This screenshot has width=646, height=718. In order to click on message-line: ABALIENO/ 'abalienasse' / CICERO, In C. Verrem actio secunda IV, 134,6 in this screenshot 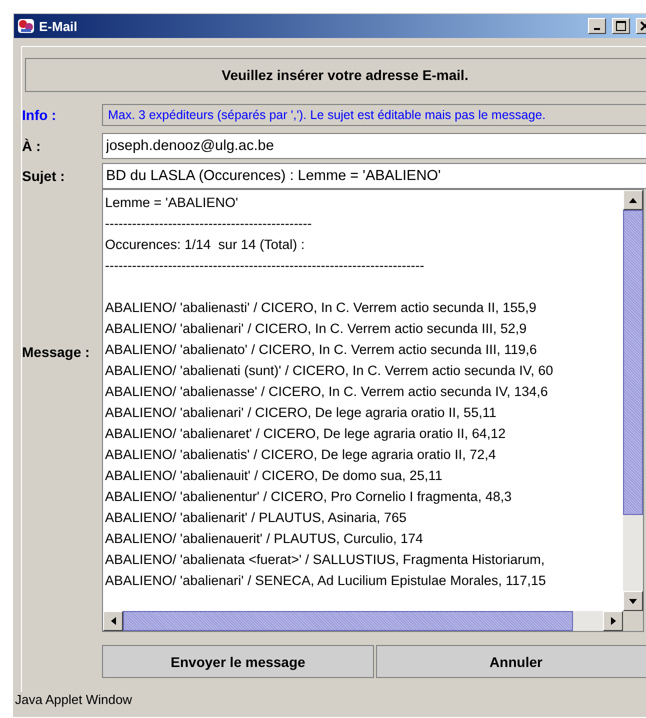, I will do `click(327, 392)`.